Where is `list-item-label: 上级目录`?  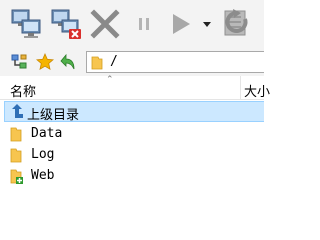 list-item-label: 上级目录 is located at coordinates (53, 115).